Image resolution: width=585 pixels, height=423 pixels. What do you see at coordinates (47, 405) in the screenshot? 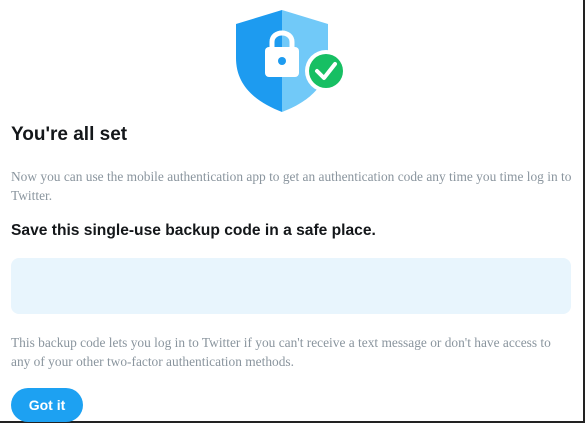
I see `got-it-button: Got it` at bounding box center [47, 405].